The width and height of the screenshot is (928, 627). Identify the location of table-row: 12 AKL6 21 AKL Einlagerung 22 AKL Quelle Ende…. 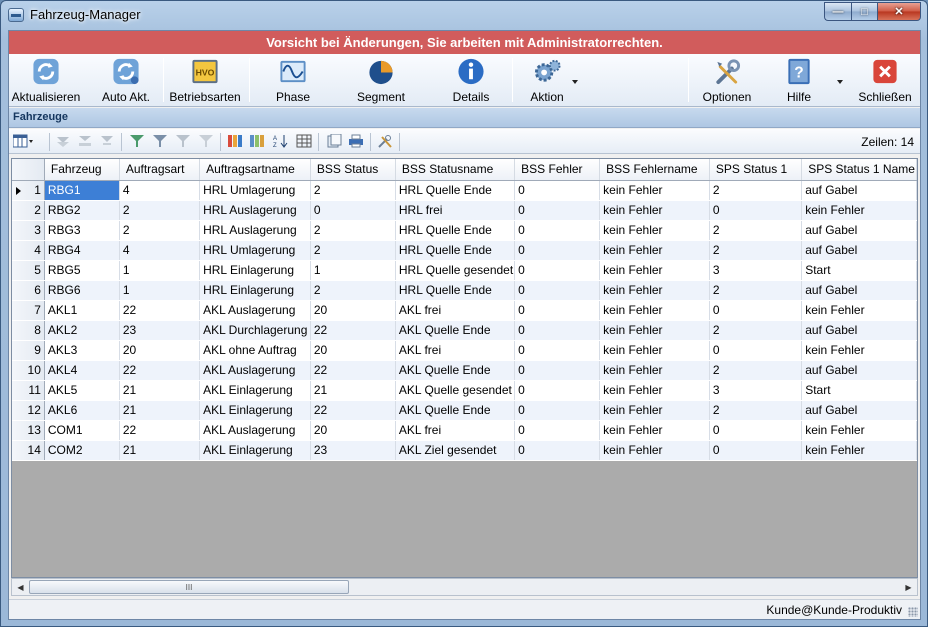
(464, 410).